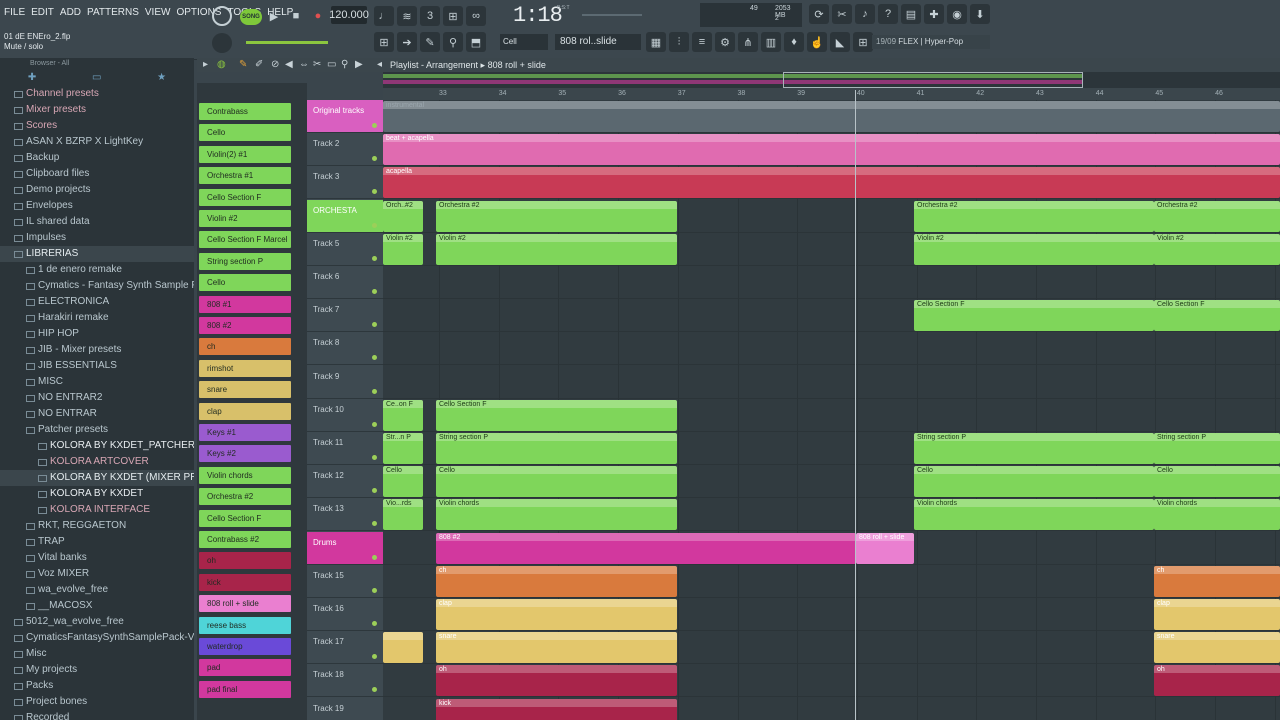 This screenshot has width=1280, height=720. Describe the element at coordinates (646, 548) in the screenshot. I see `playlist-clip: 808 #2` at that location.